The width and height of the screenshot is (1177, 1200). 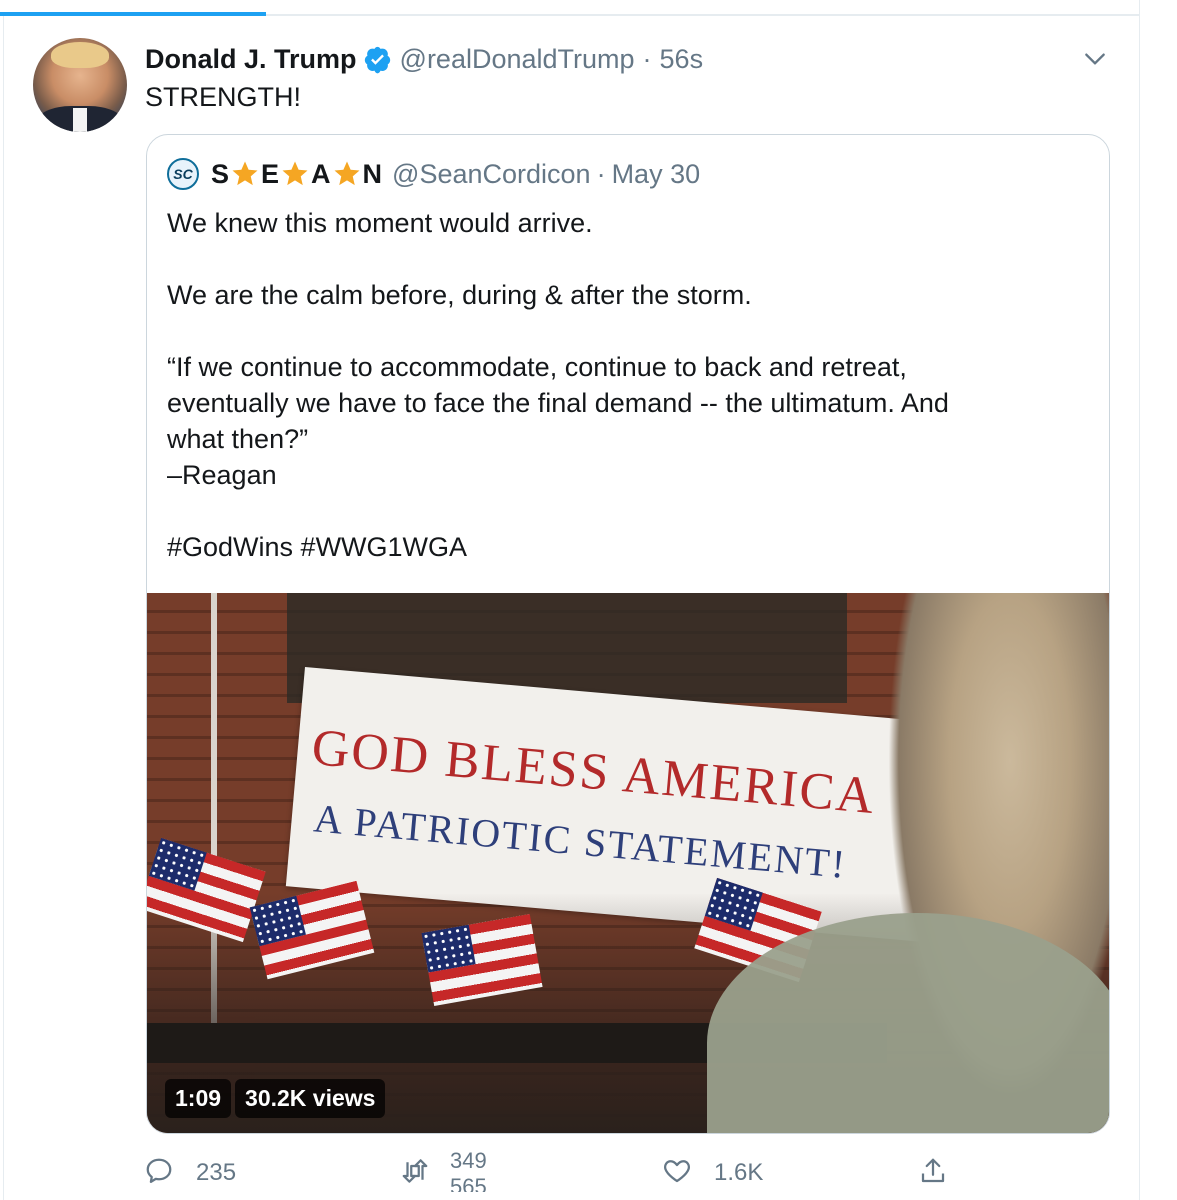 What do you see at coordinates (80, 85) in the screenshot?
I see `author-avatar` at bounding box center [80, 85].